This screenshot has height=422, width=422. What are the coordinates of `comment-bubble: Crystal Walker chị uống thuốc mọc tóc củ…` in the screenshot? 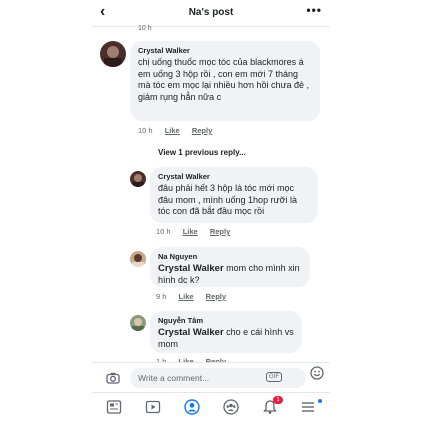 It's located at (225, 81).